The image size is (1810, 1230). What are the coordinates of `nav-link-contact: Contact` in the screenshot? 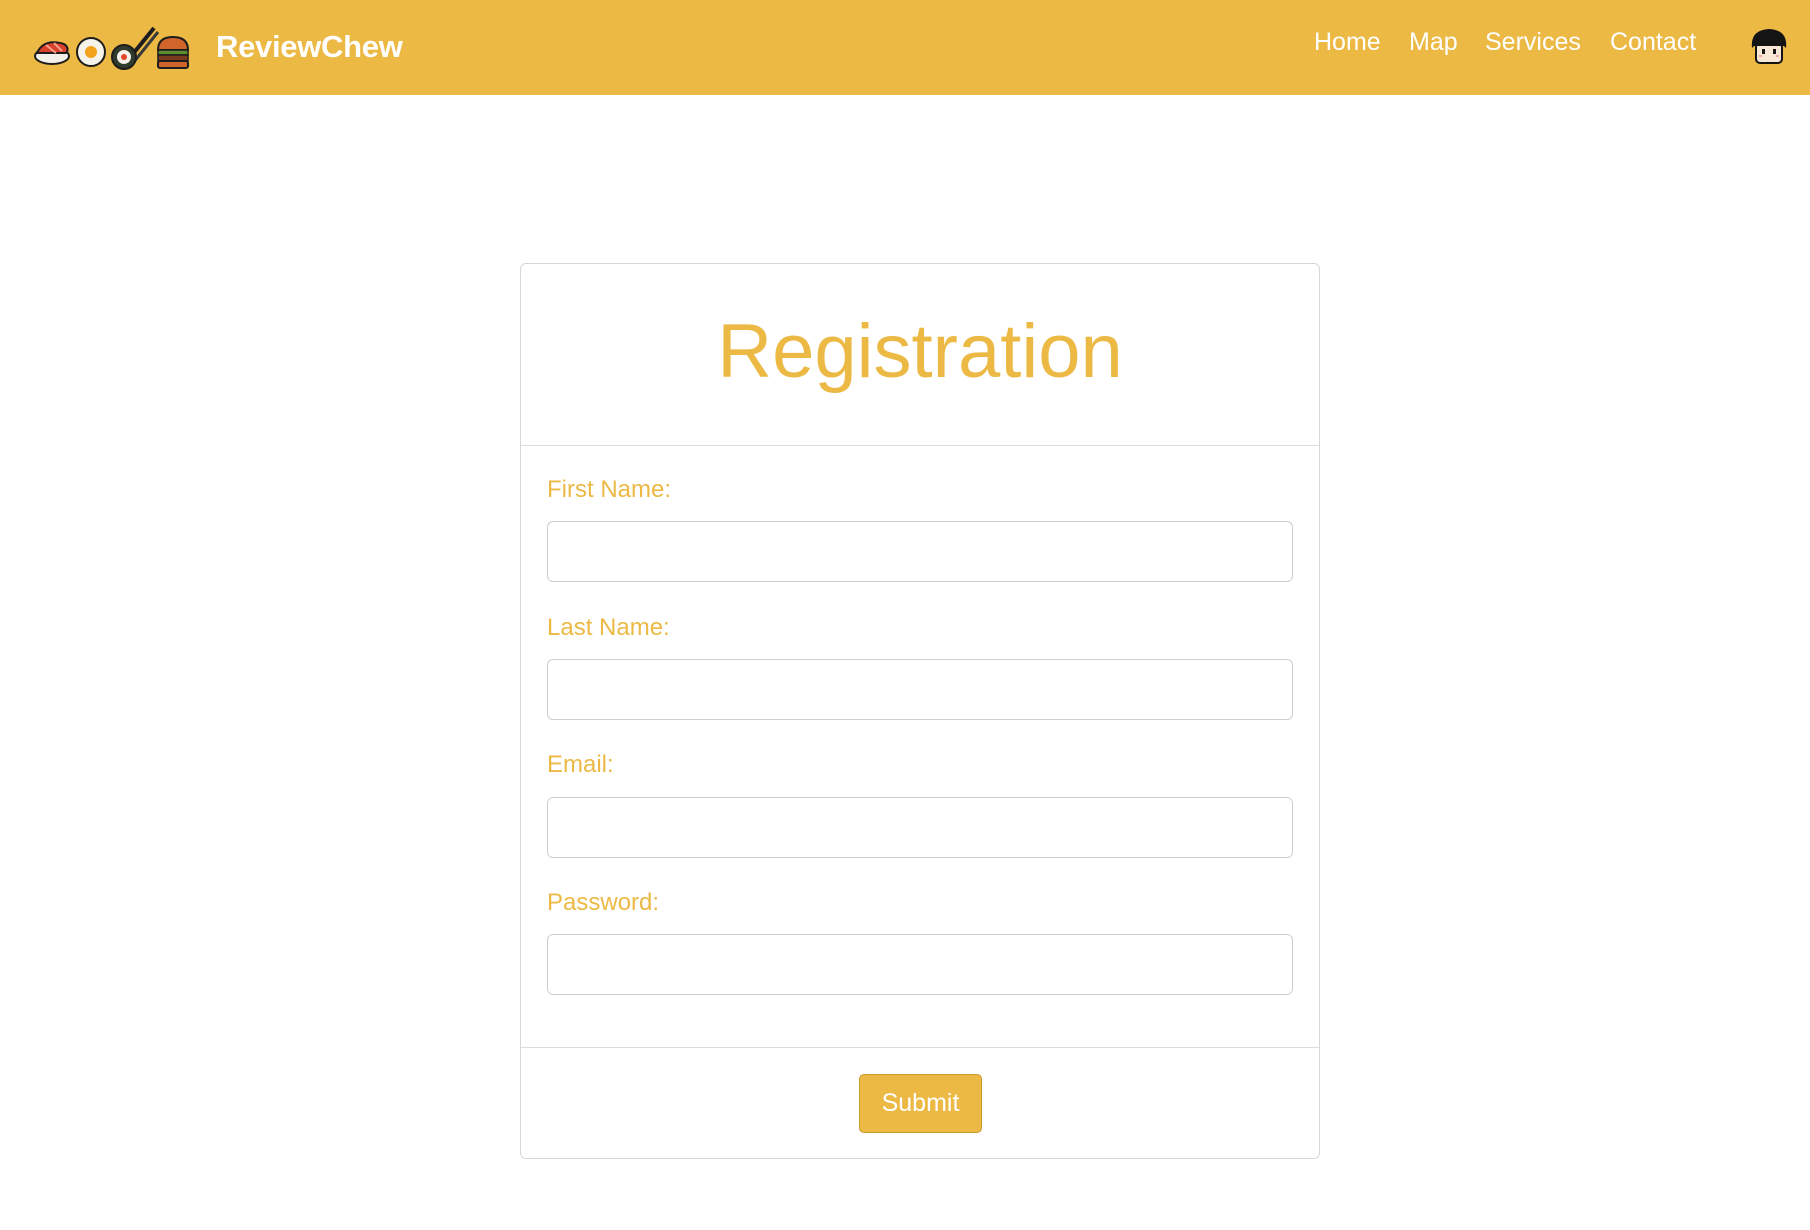 It's located at (1653, 46).